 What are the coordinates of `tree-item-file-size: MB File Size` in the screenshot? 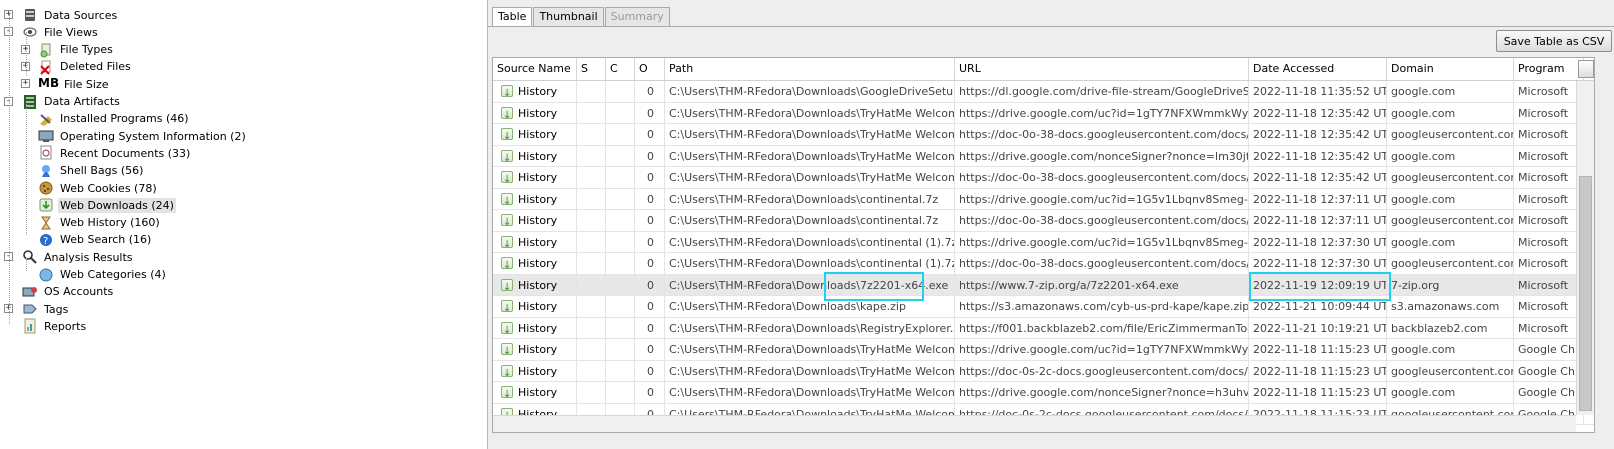 It's located at (74, 84).